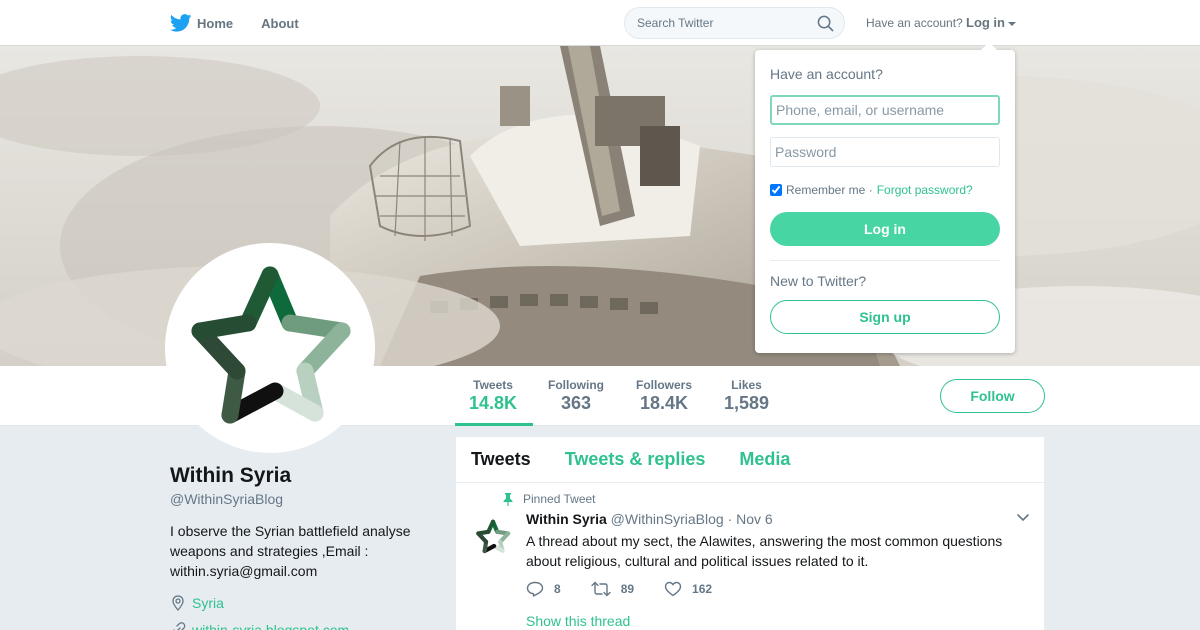  What do you see at coordinates (885, 317) in the screenshot?
I see `signup-button: Sign up` at bounding box center [885, 317].